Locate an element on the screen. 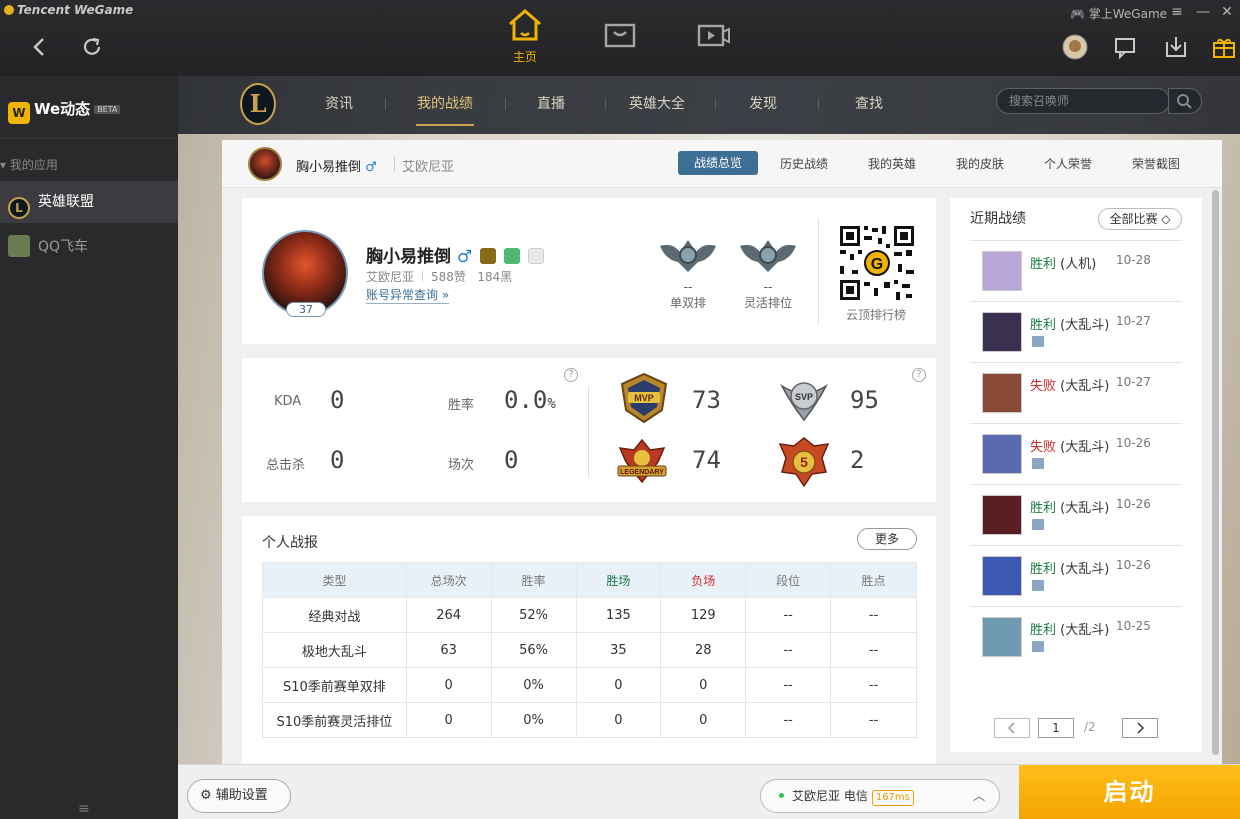  tab-record-overview: 战绩总览 is located at coordinates (718, 163).